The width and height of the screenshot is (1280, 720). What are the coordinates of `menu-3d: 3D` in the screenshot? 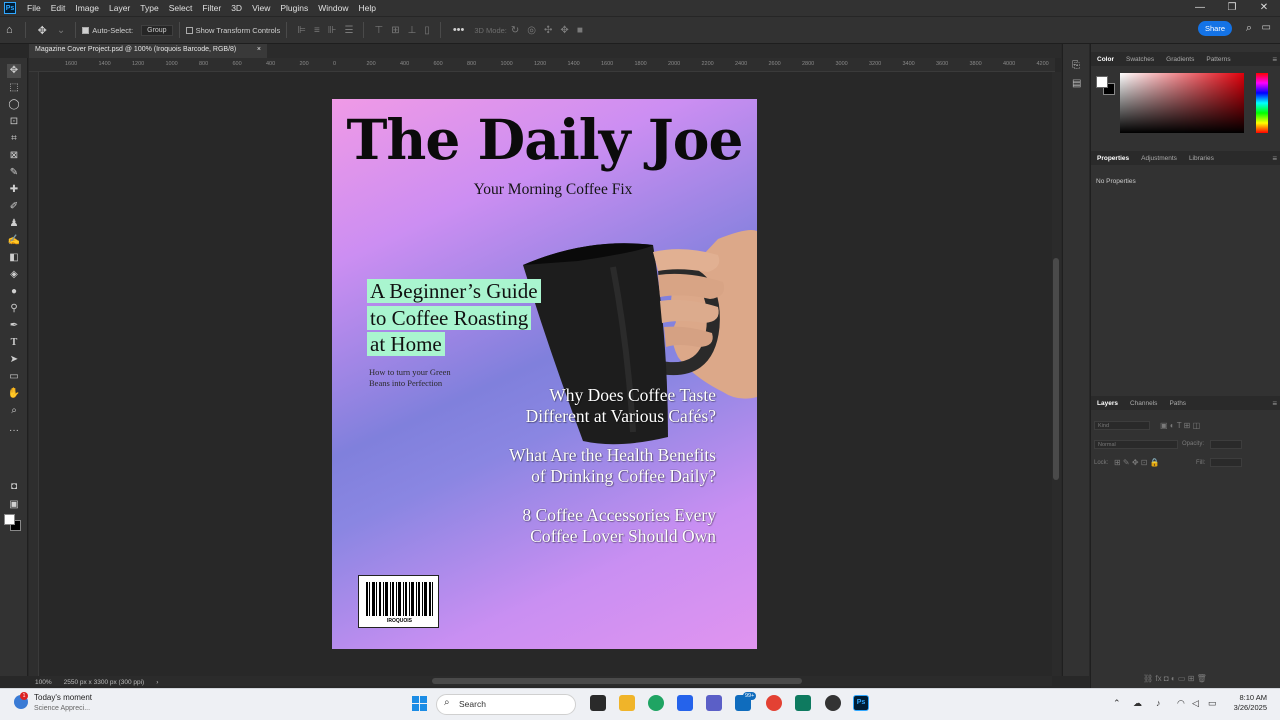 It's located at (236, 8).